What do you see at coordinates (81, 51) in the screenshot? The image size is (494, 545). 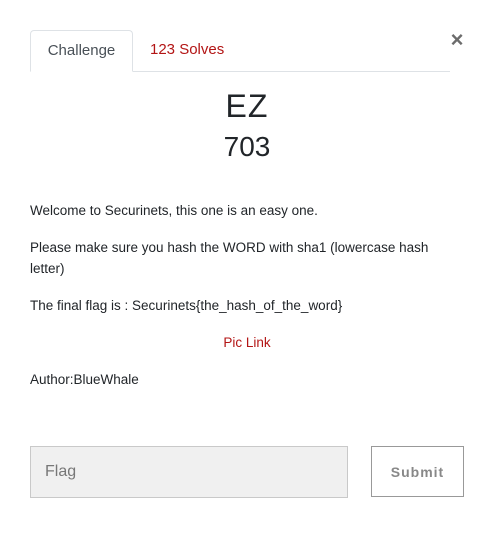 I see `tab-challenge: Challenge` at bounding box center [81, 51].